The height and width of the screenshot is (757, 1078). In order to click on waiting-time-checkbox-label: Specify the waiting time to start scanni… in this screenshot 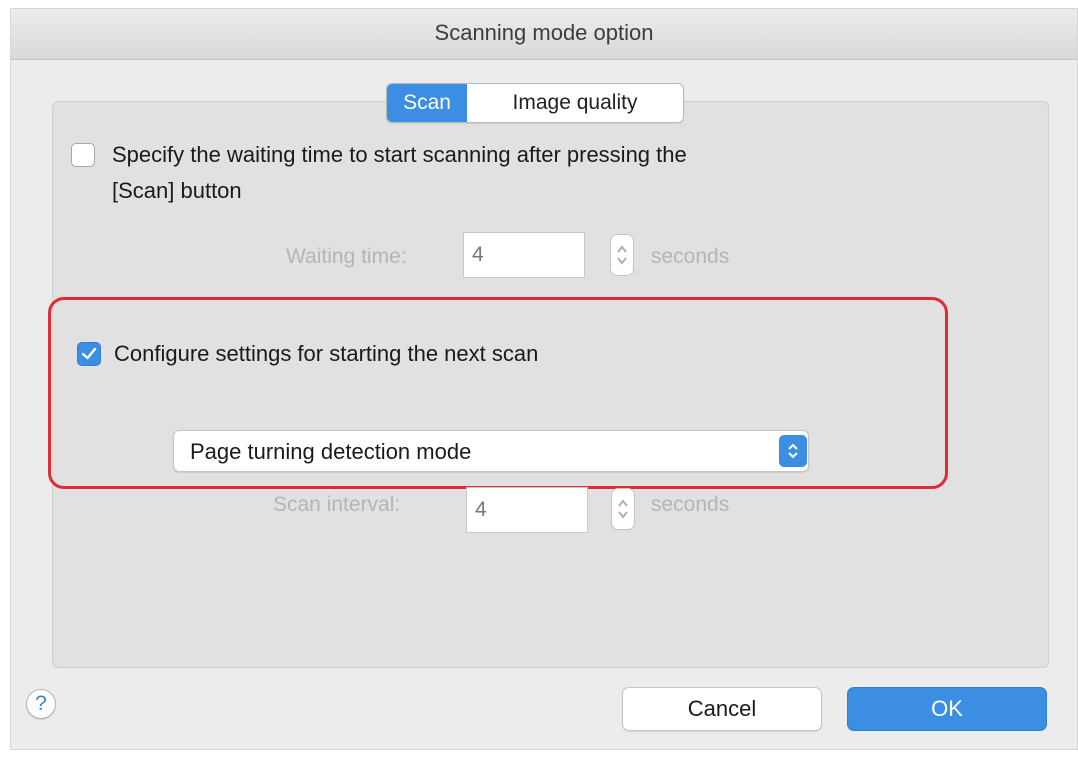, I will do `click(399, 154)`.